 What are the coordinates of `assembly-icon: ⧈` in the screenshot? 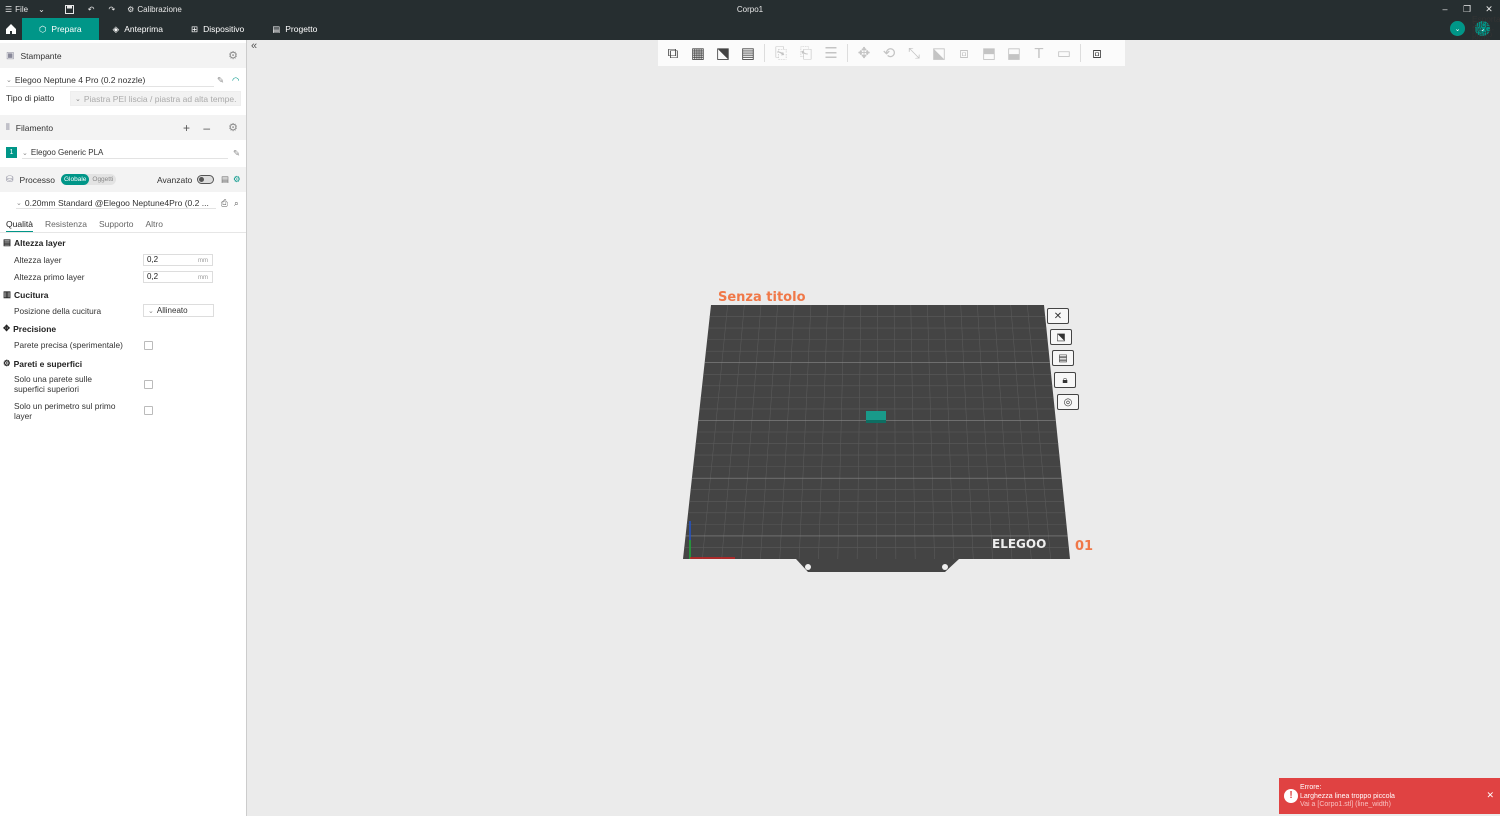 It's located at (1097, 53).